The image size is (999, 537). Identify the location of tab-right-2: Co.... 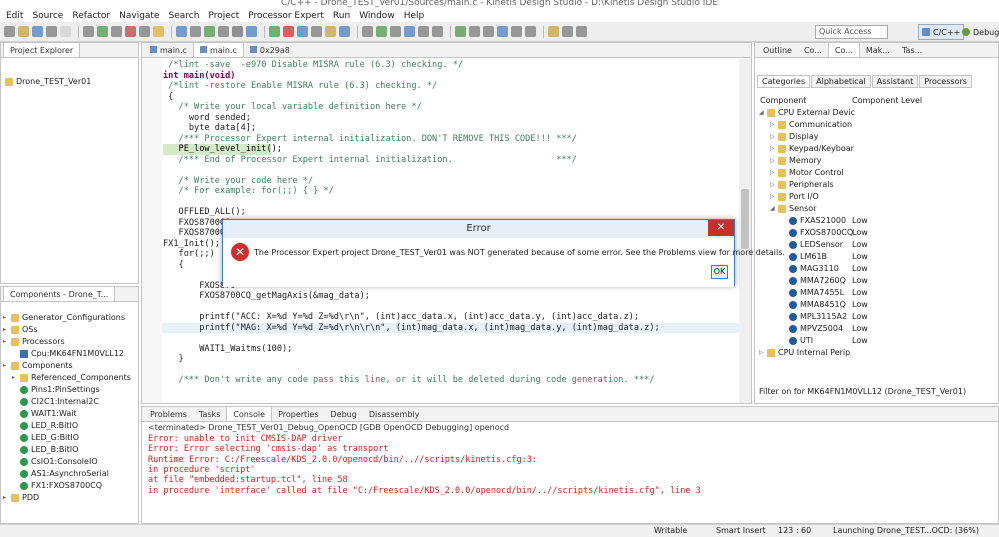
(843, 50).